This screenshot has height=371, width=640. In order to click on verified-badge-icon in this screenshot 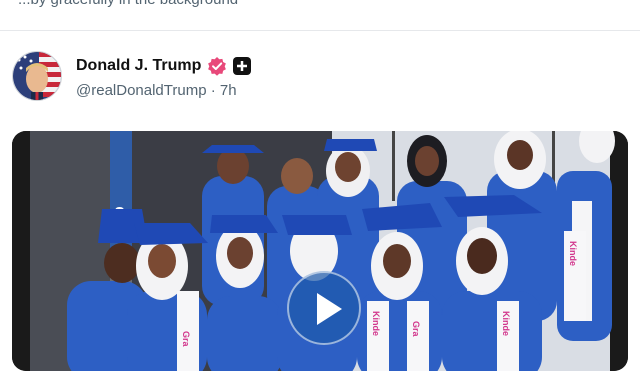, I will do `click(217, 66)`.